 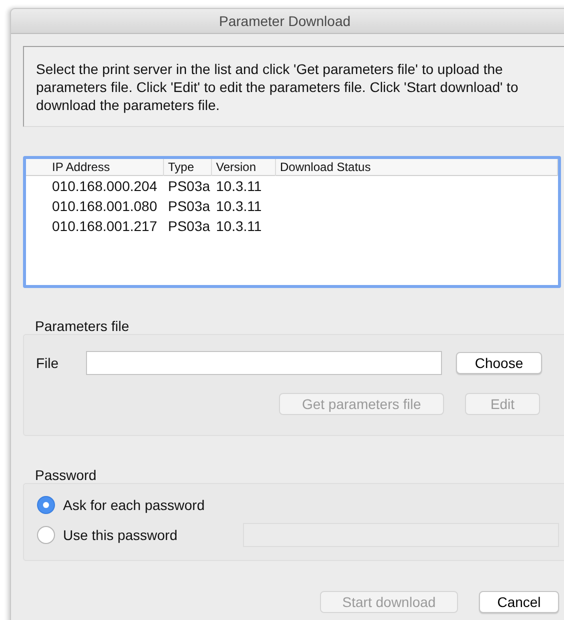 I want to click on radio-label: Ask for each password, so click(x=144, y=505).